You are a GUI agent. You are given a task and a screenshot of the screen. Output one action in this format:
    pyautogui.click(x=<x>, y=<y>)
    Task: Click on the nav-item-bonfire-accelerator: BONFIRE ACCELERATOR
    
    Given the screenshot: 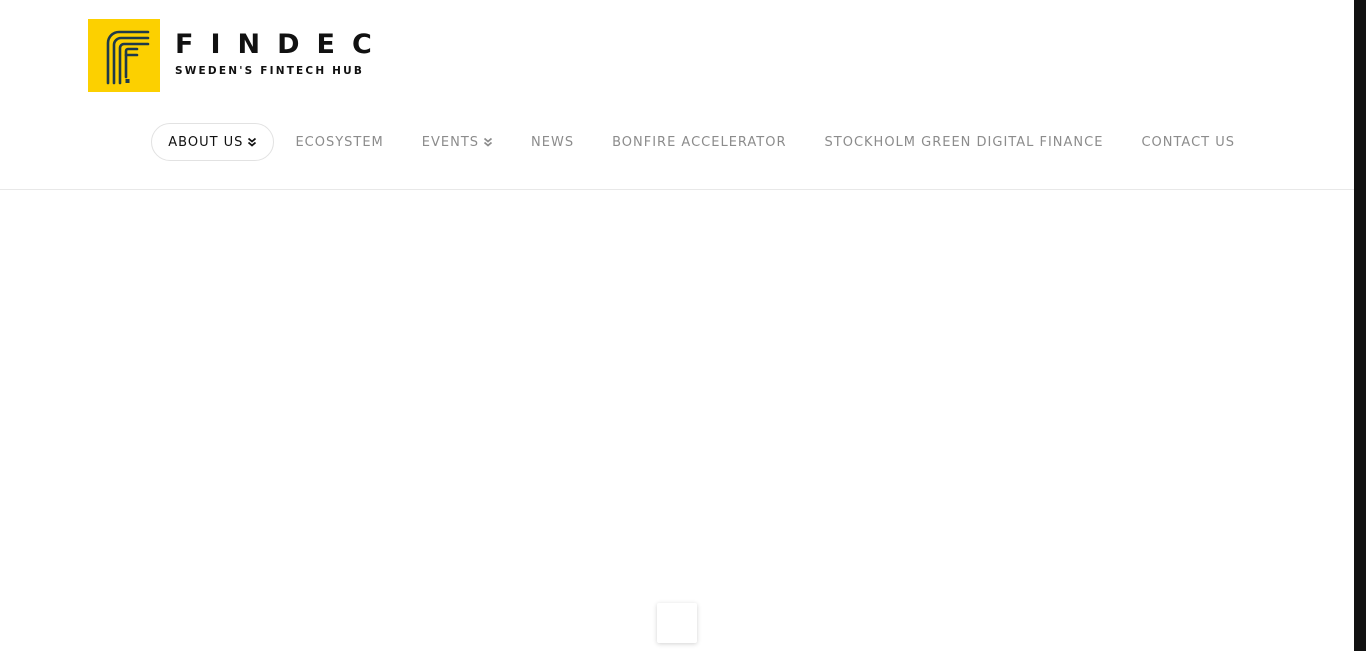 What is the action you would take?
    pyautogui.click(x=699, y=142)
    